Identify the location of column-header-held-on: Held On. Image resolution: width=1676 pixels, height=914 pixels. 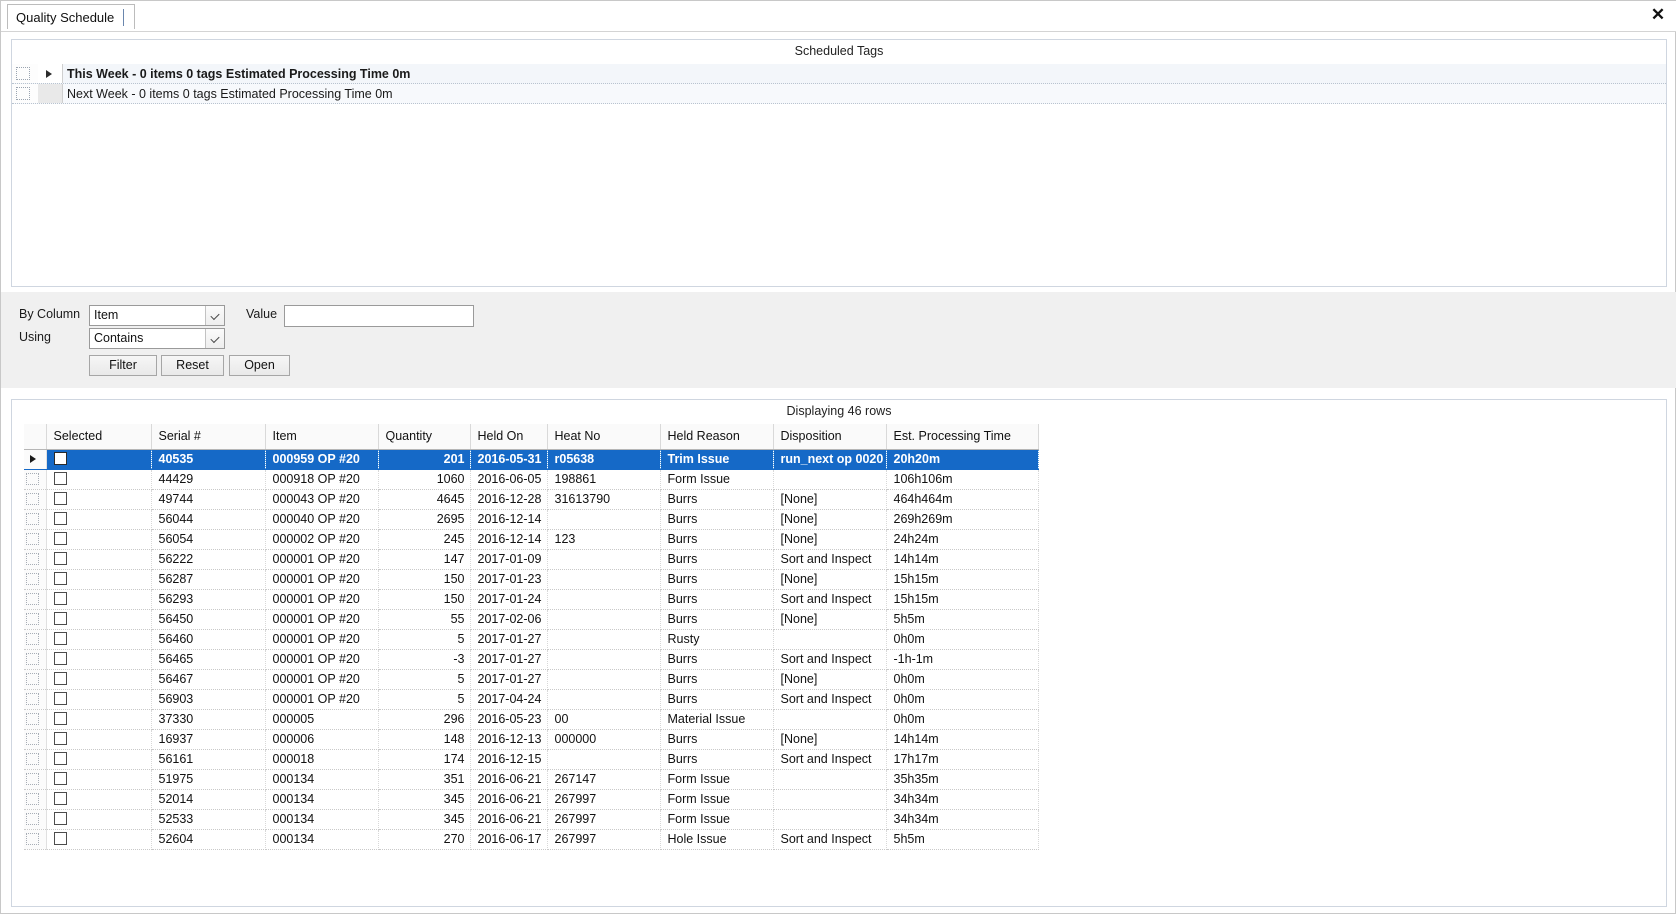
(509, 437).